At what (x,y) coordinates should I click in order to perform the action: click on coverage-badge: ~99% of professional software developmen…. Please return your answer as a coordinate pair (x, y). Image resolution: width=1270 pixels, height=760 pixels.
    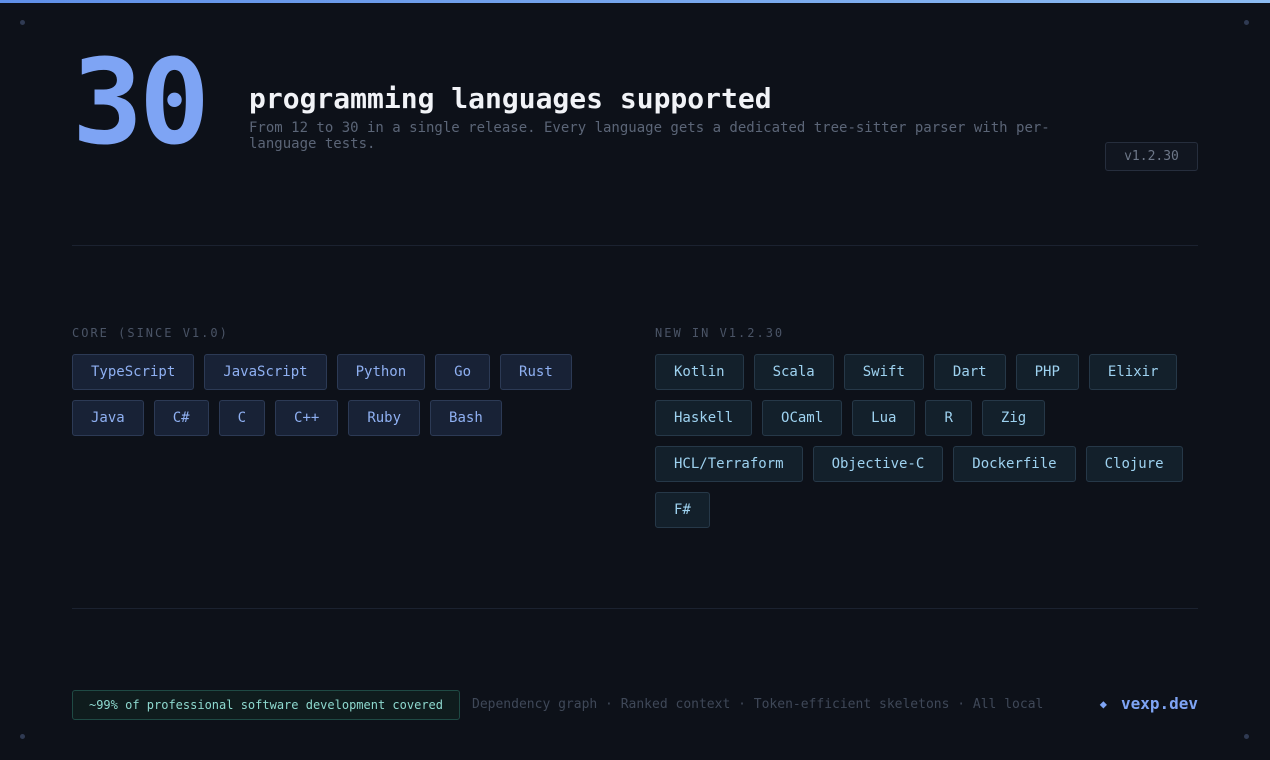
    Looking at the image, I should click on (266, 705).